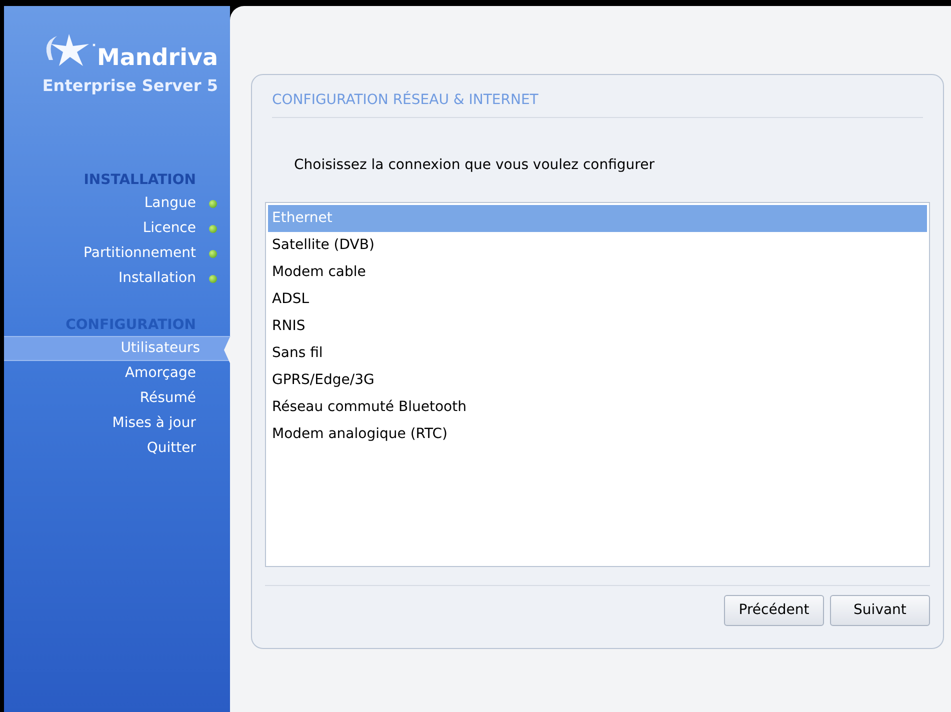  What do you see at coordinates (880, 610) in the screenshot?
I see `next-button: Suivant` at bounding box center [880, 610].